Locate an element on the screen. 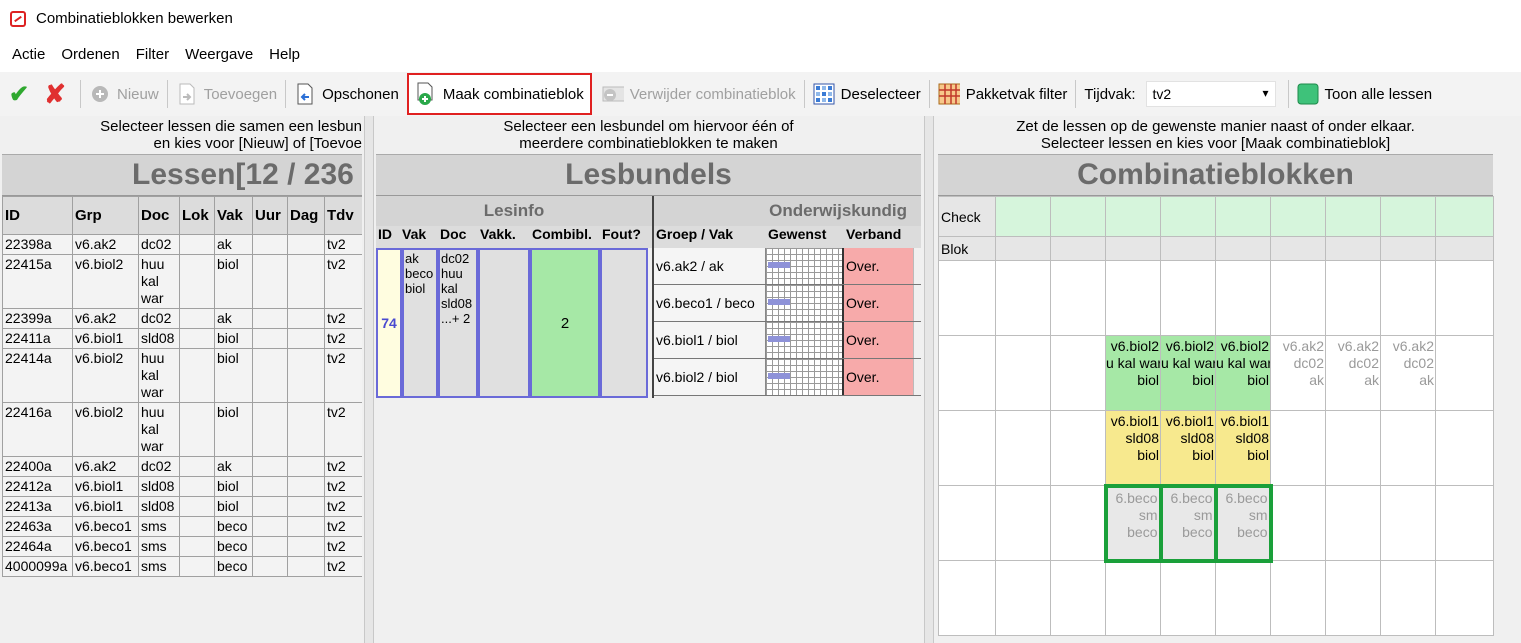 Image resolution: width=1521 pixels, height=643 pixels. table-row: 22400a v6.ak2 dc02 ak tv2 is located at coordinates (182, 466).